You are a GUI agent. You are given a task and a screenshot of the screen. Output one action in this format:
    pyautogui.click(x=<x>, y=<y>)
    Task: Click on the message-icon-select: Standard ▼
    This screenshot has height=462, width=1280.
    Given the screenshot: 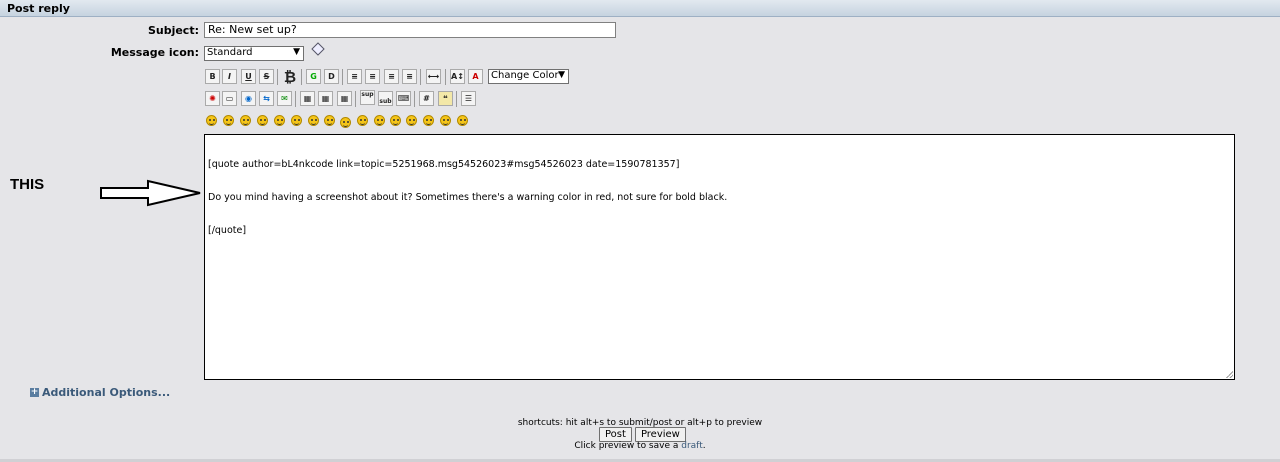 What is the action you would take?
    pyautogui.click(x=254, y=53)
    